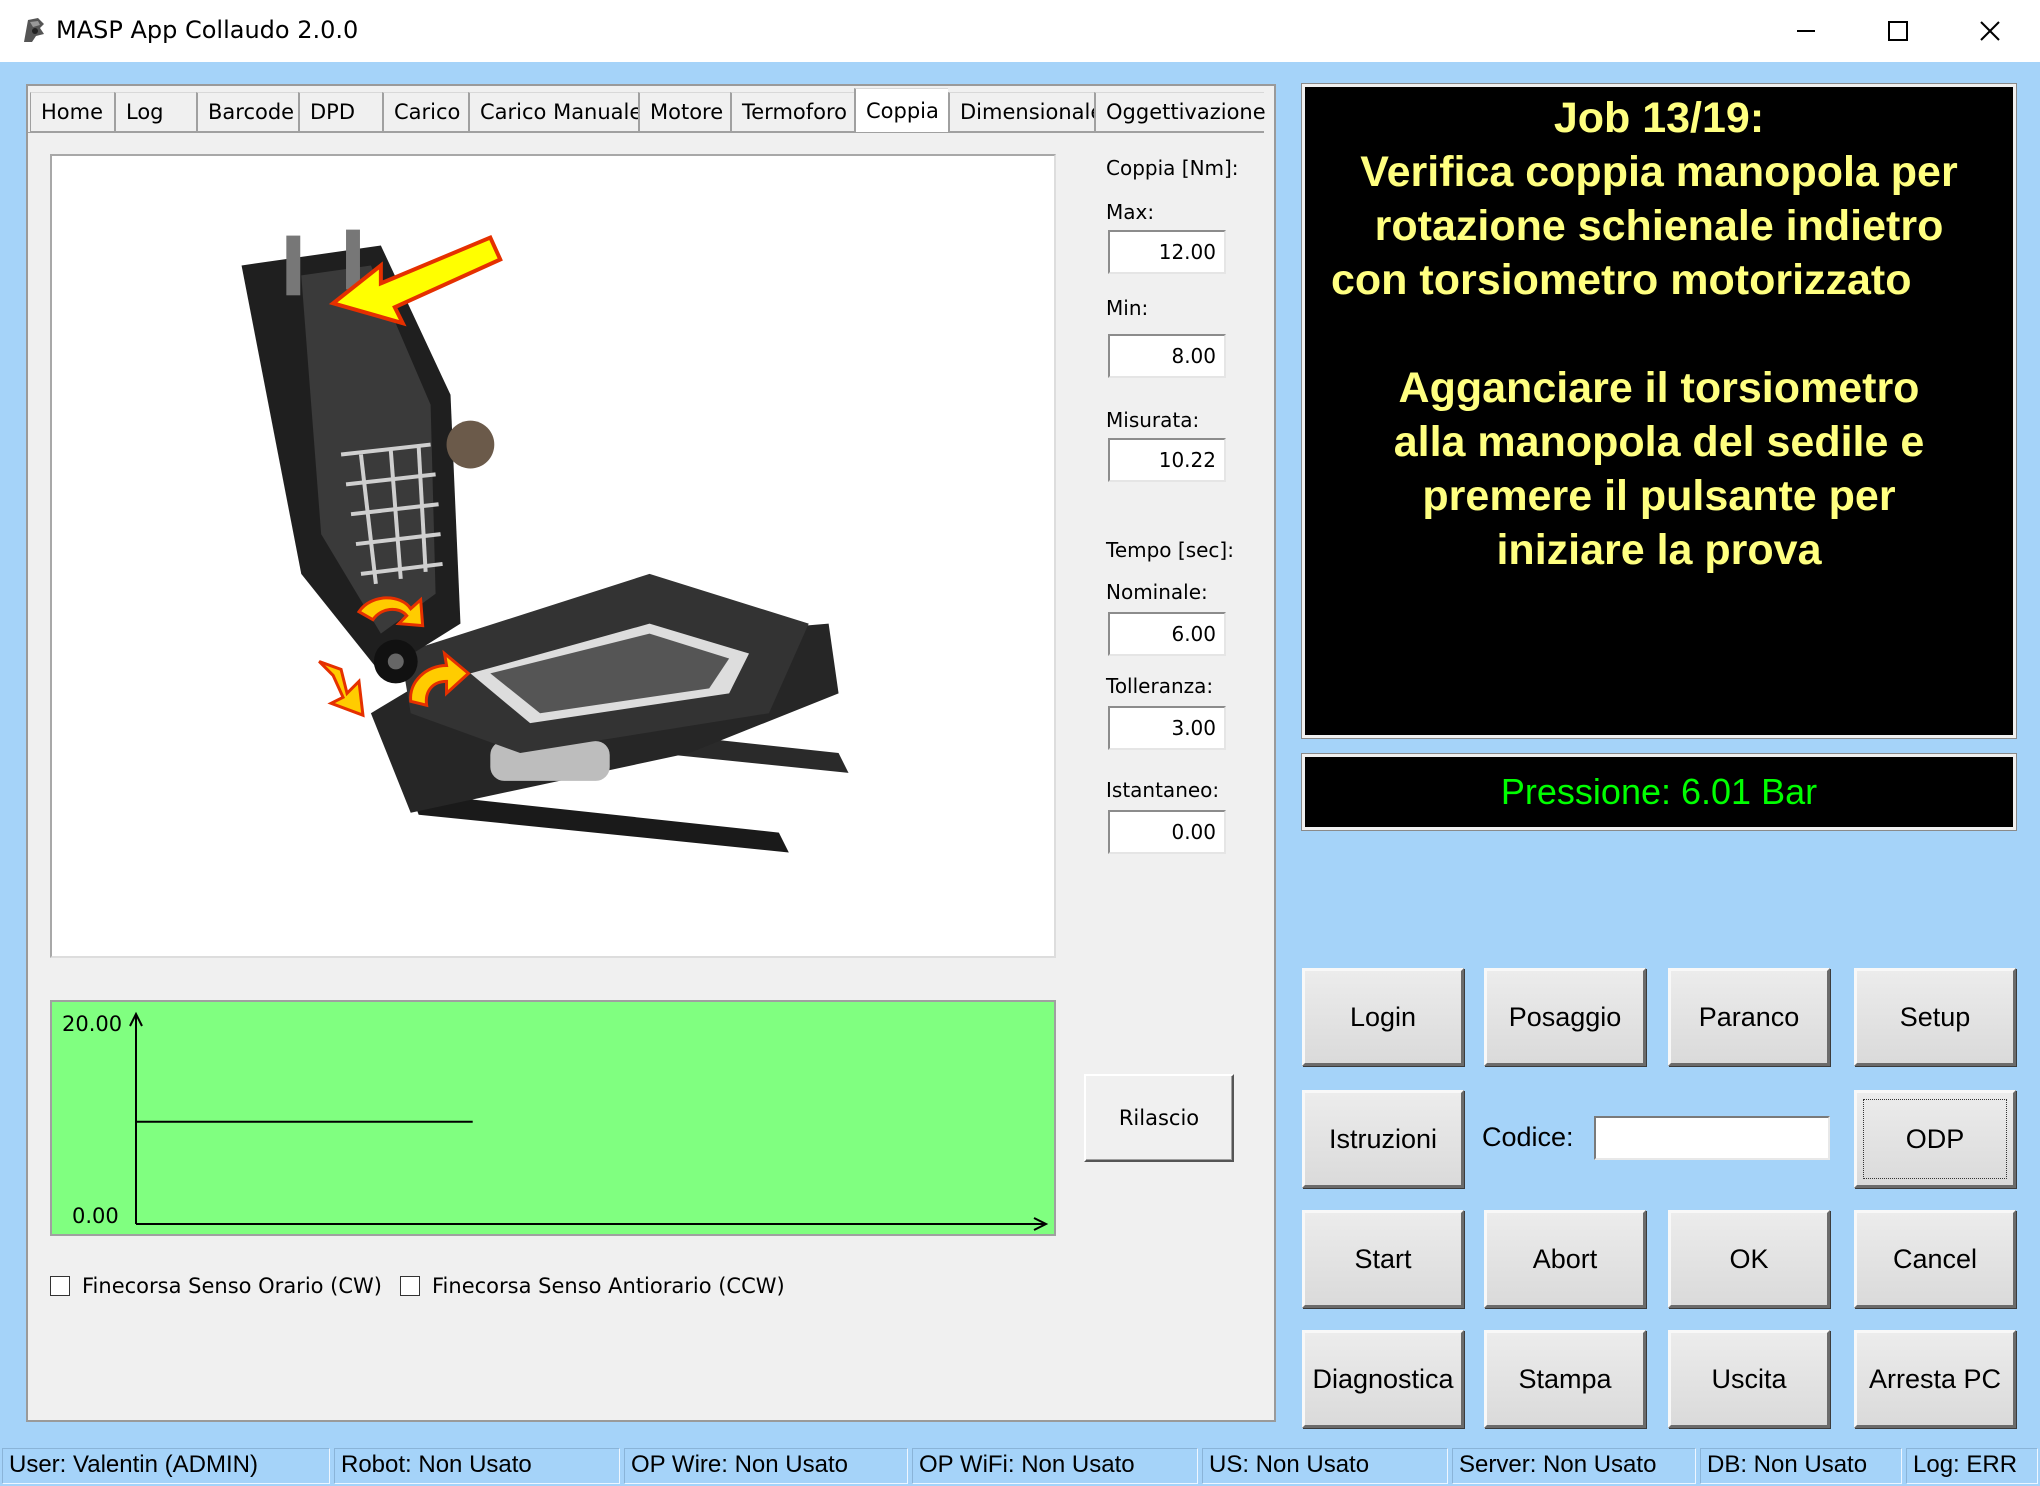  What do you see at coordinates (1972, 1466) in the screenshot?
I see `status-log: Log: ERR` at bounding box center [1972, 1466].